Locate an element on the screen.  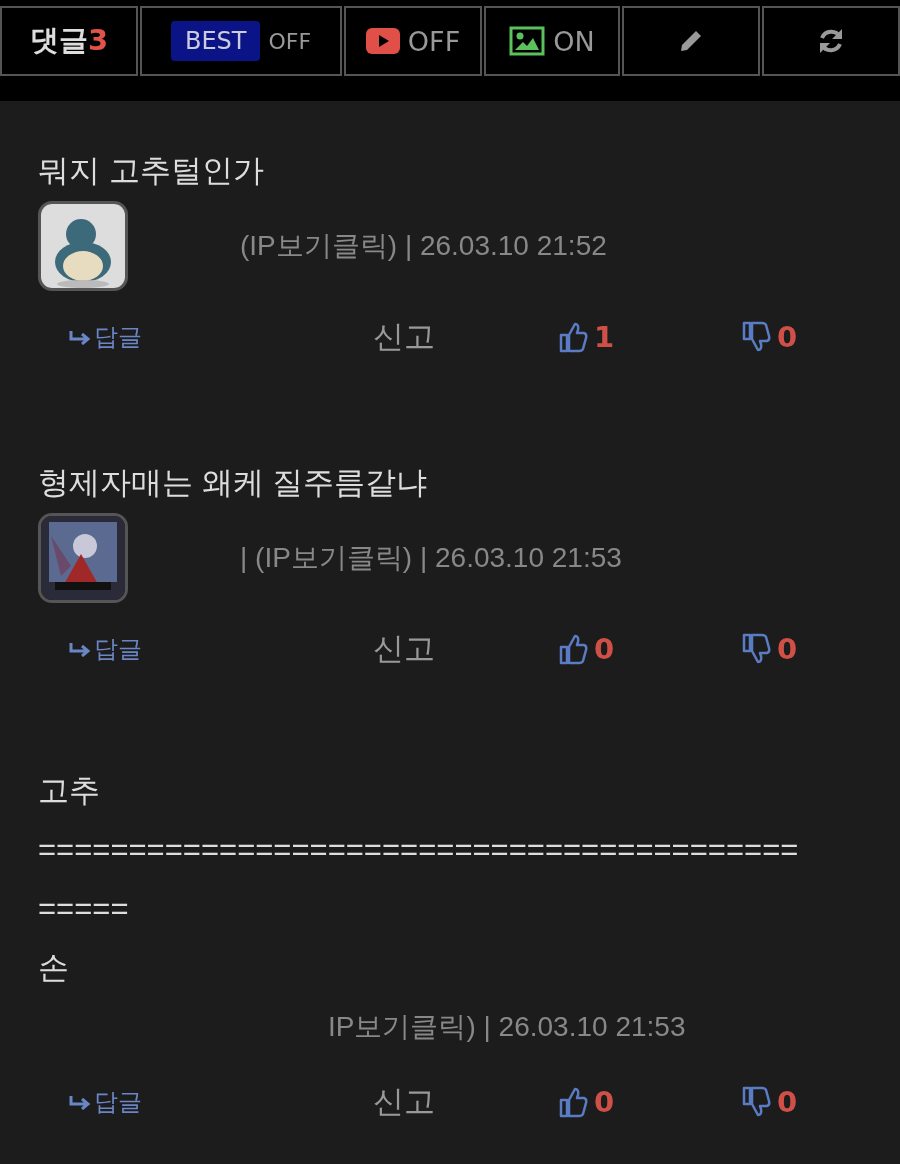
comment-text: ========================================== is located at coordinates (418, 850).